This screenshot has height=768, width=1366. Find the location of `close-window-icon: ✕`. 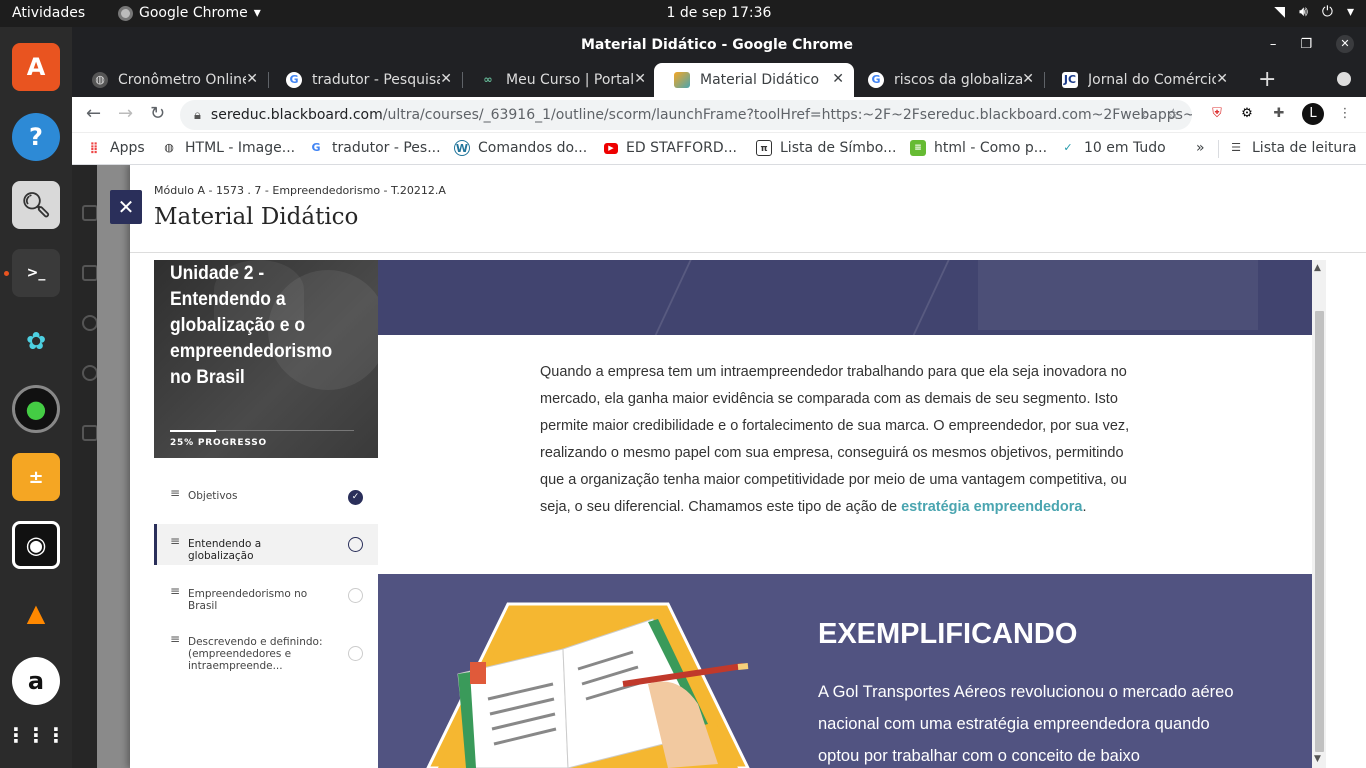

close-window-icon: ✕ is located at coordinates (1345, 44).